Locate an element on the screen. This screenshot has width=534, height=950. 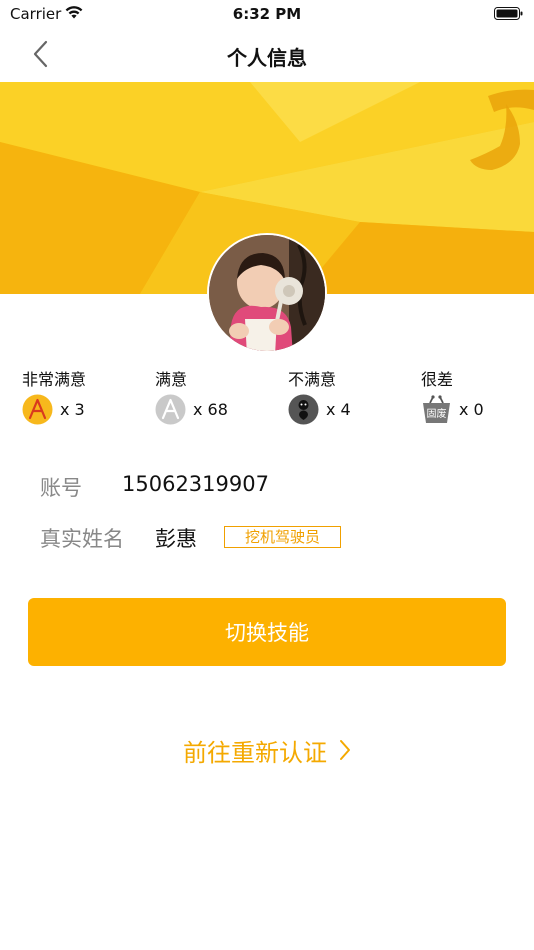
reauth-link-label: 前往重新认证 is located at coordinates (255, 752).